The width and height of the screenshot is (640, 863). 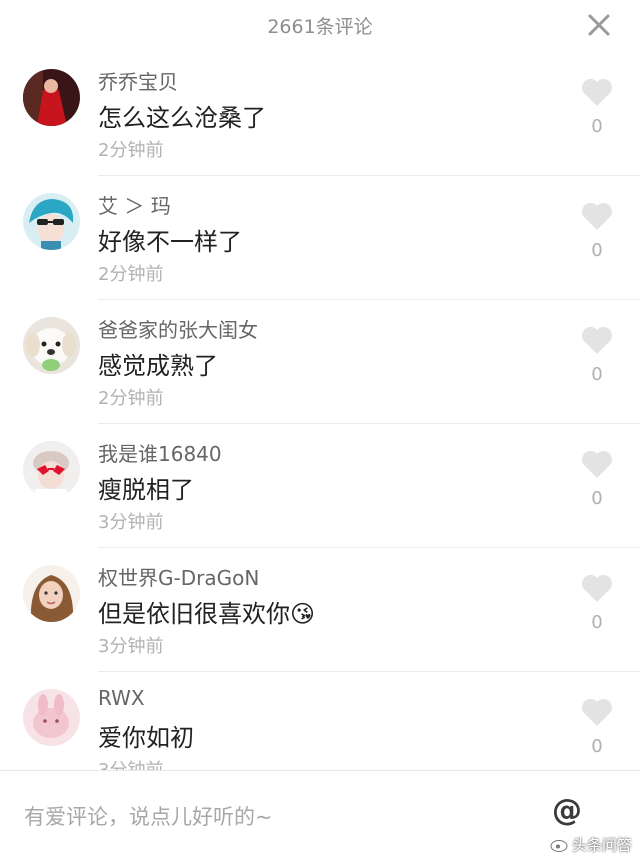 What do you see at coordinates (146, 738) in the screenshot?
I see `comment-text: 爱你如初` at bounding box center [146, 738].